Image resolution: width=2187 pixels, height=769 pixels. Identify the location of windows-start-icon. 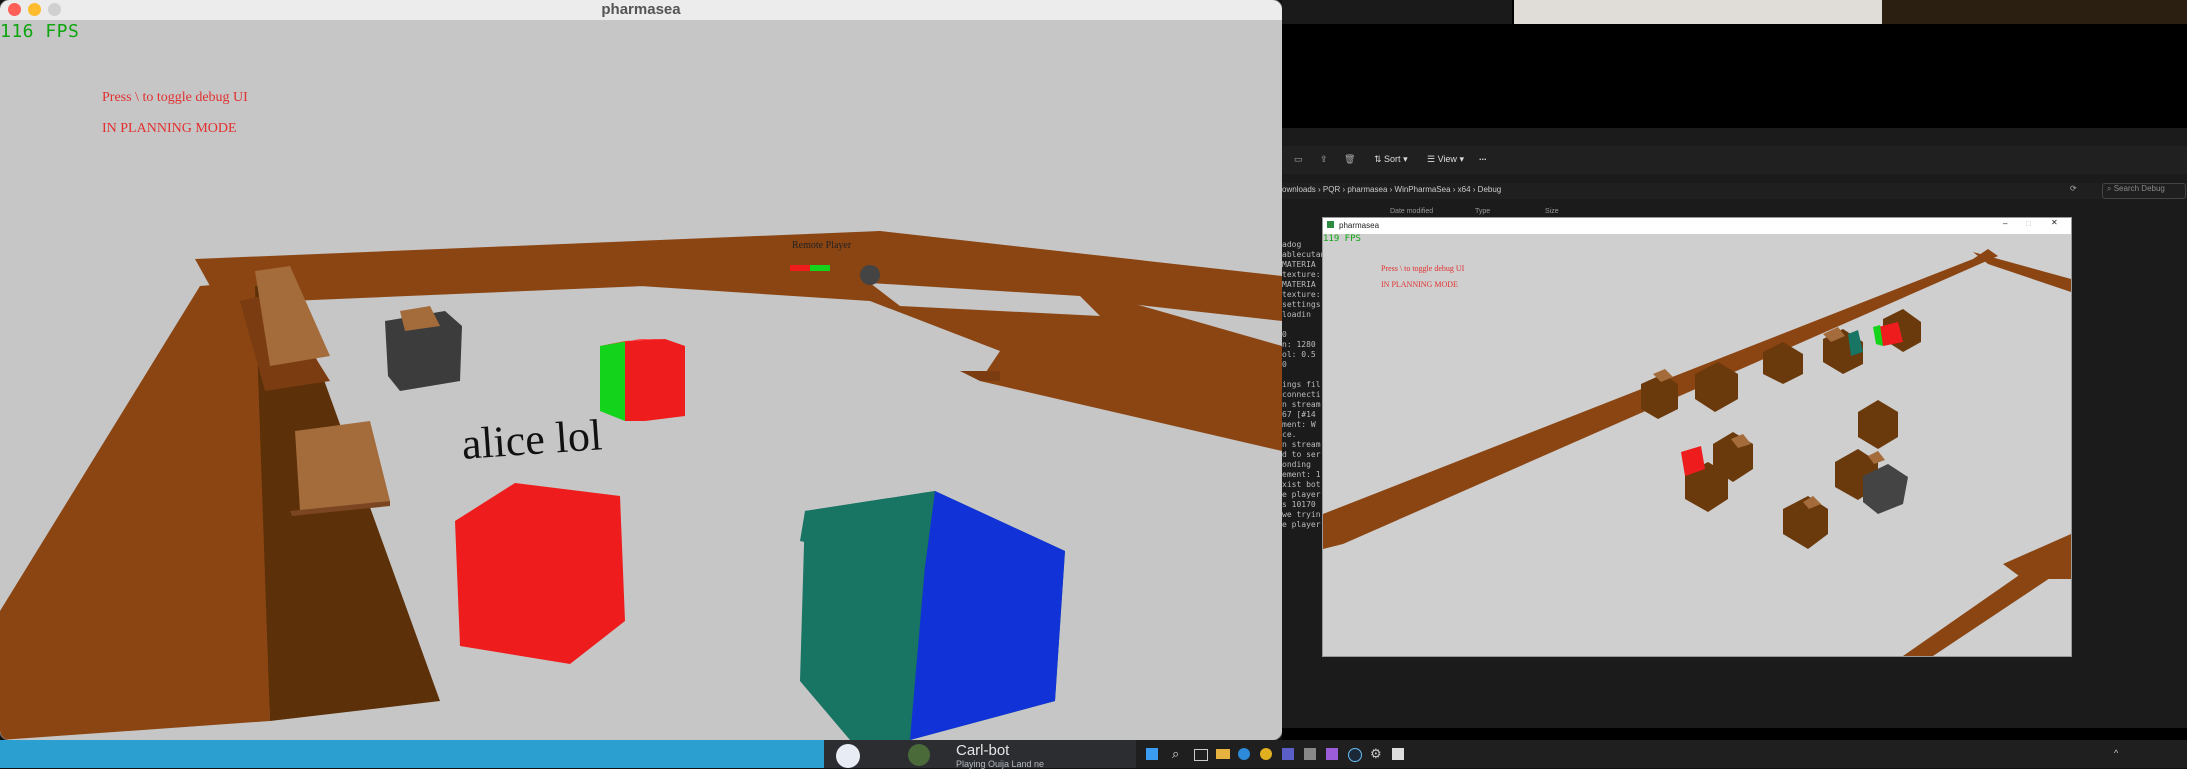
(1152, 754).